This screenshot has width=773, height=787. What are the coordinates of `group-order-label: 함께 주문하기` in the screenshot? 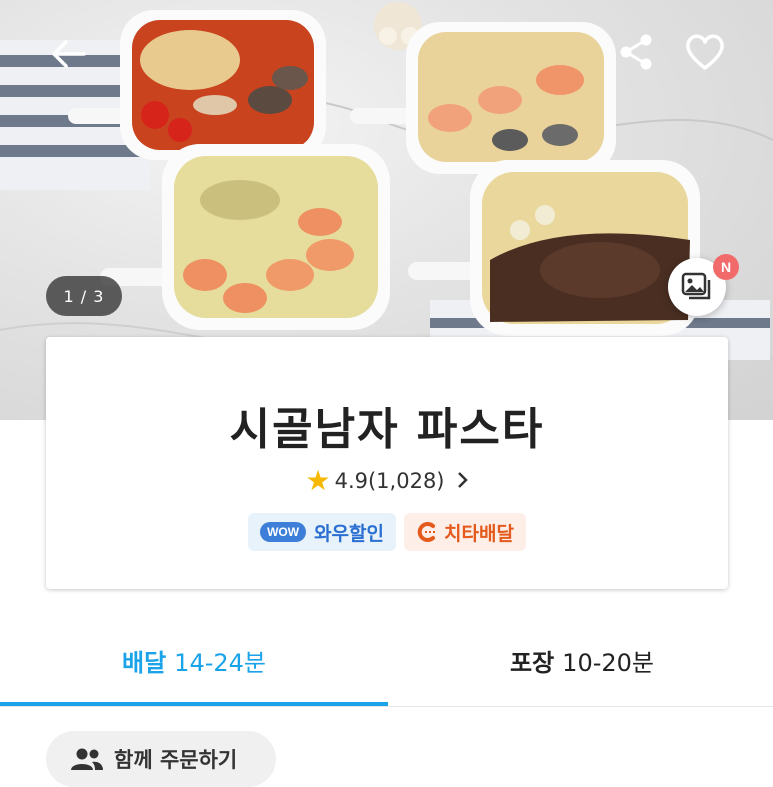 It's located at (176, 760).